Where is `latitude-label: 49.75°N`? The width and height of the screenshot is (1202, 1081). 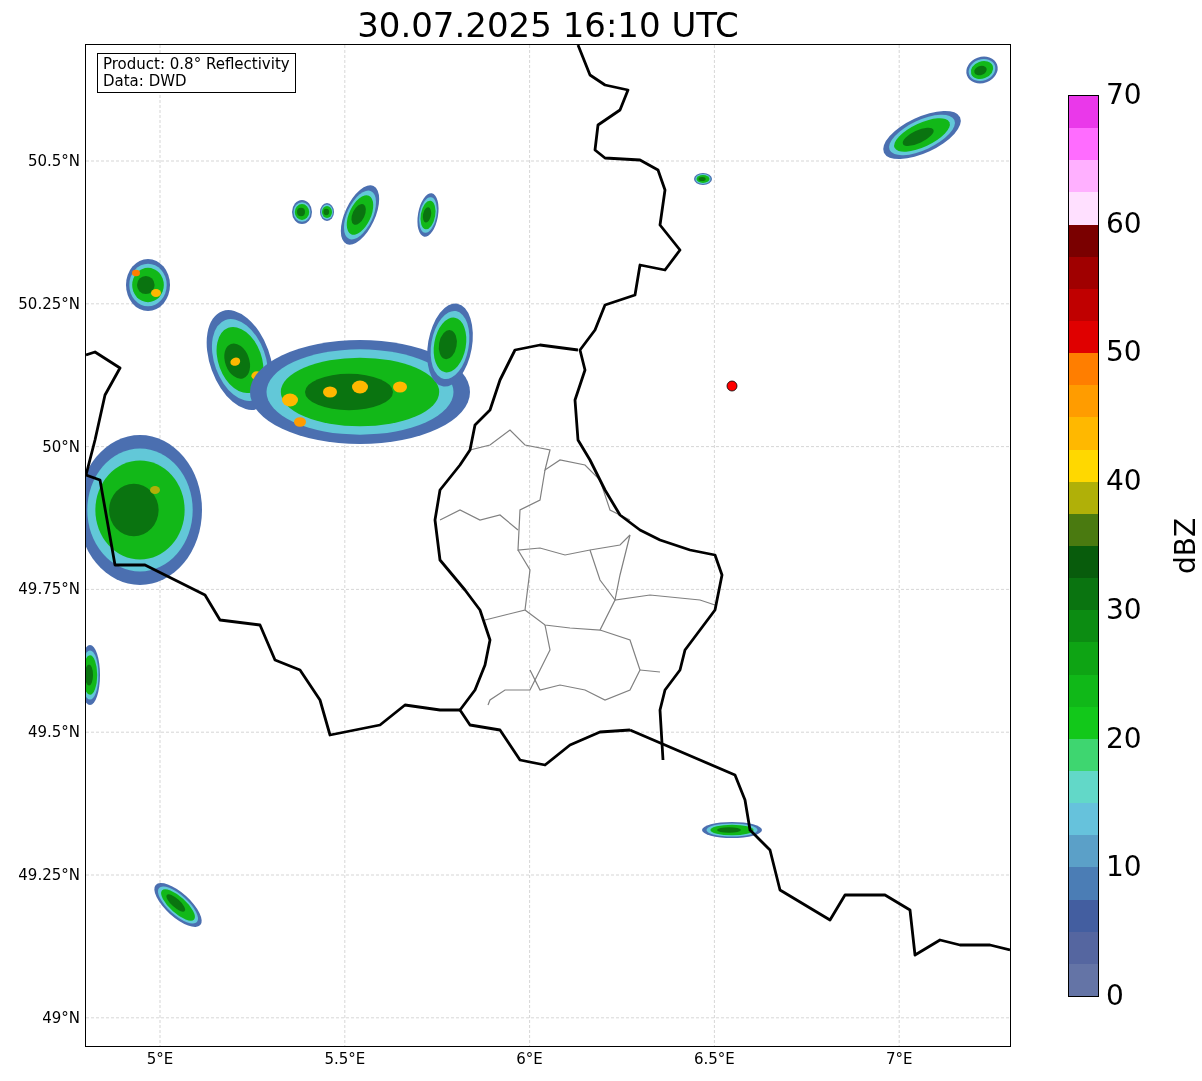
latitude-label: 49.75°N is located at coordinates (49, 589).